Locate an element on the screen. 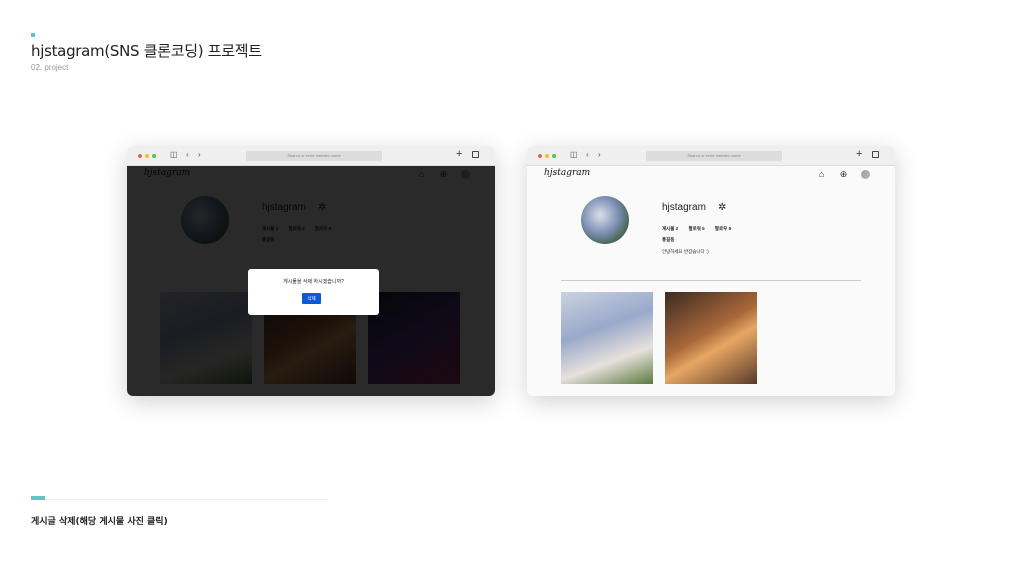  profile-divider is located at coordinates (711, 280).